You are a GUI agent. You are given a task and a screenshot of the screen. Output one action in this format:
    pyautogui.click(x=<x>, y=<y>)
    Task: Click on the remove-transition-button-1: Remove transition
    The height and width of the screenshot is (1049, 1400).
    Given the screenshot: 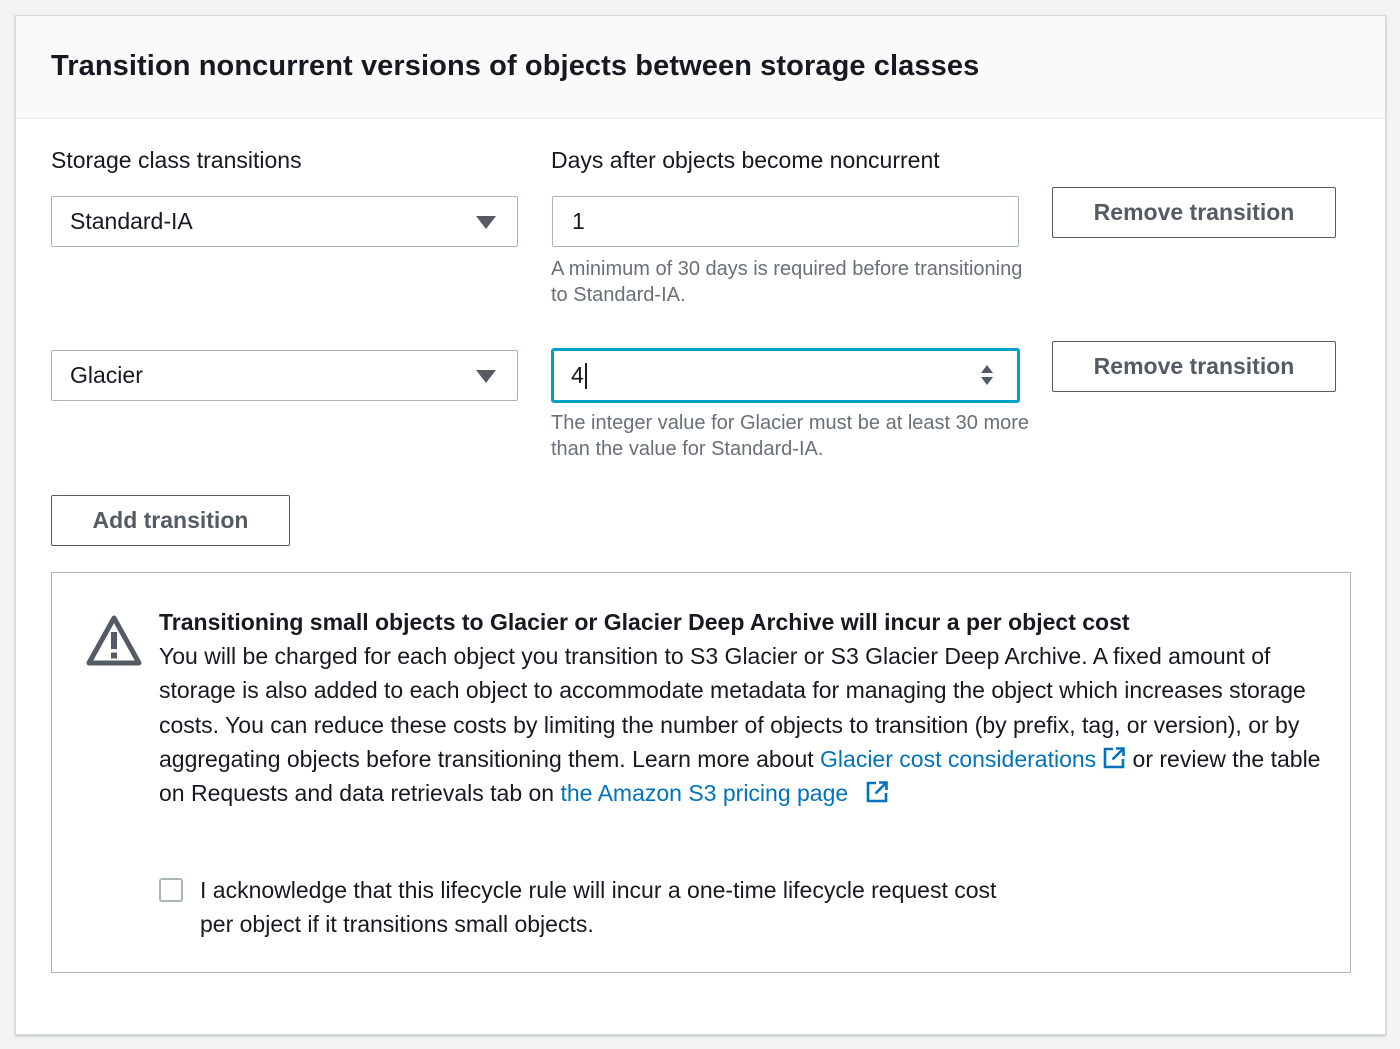 What is the action you would take?
    pyautogui.click(x=1194, y=212)
    